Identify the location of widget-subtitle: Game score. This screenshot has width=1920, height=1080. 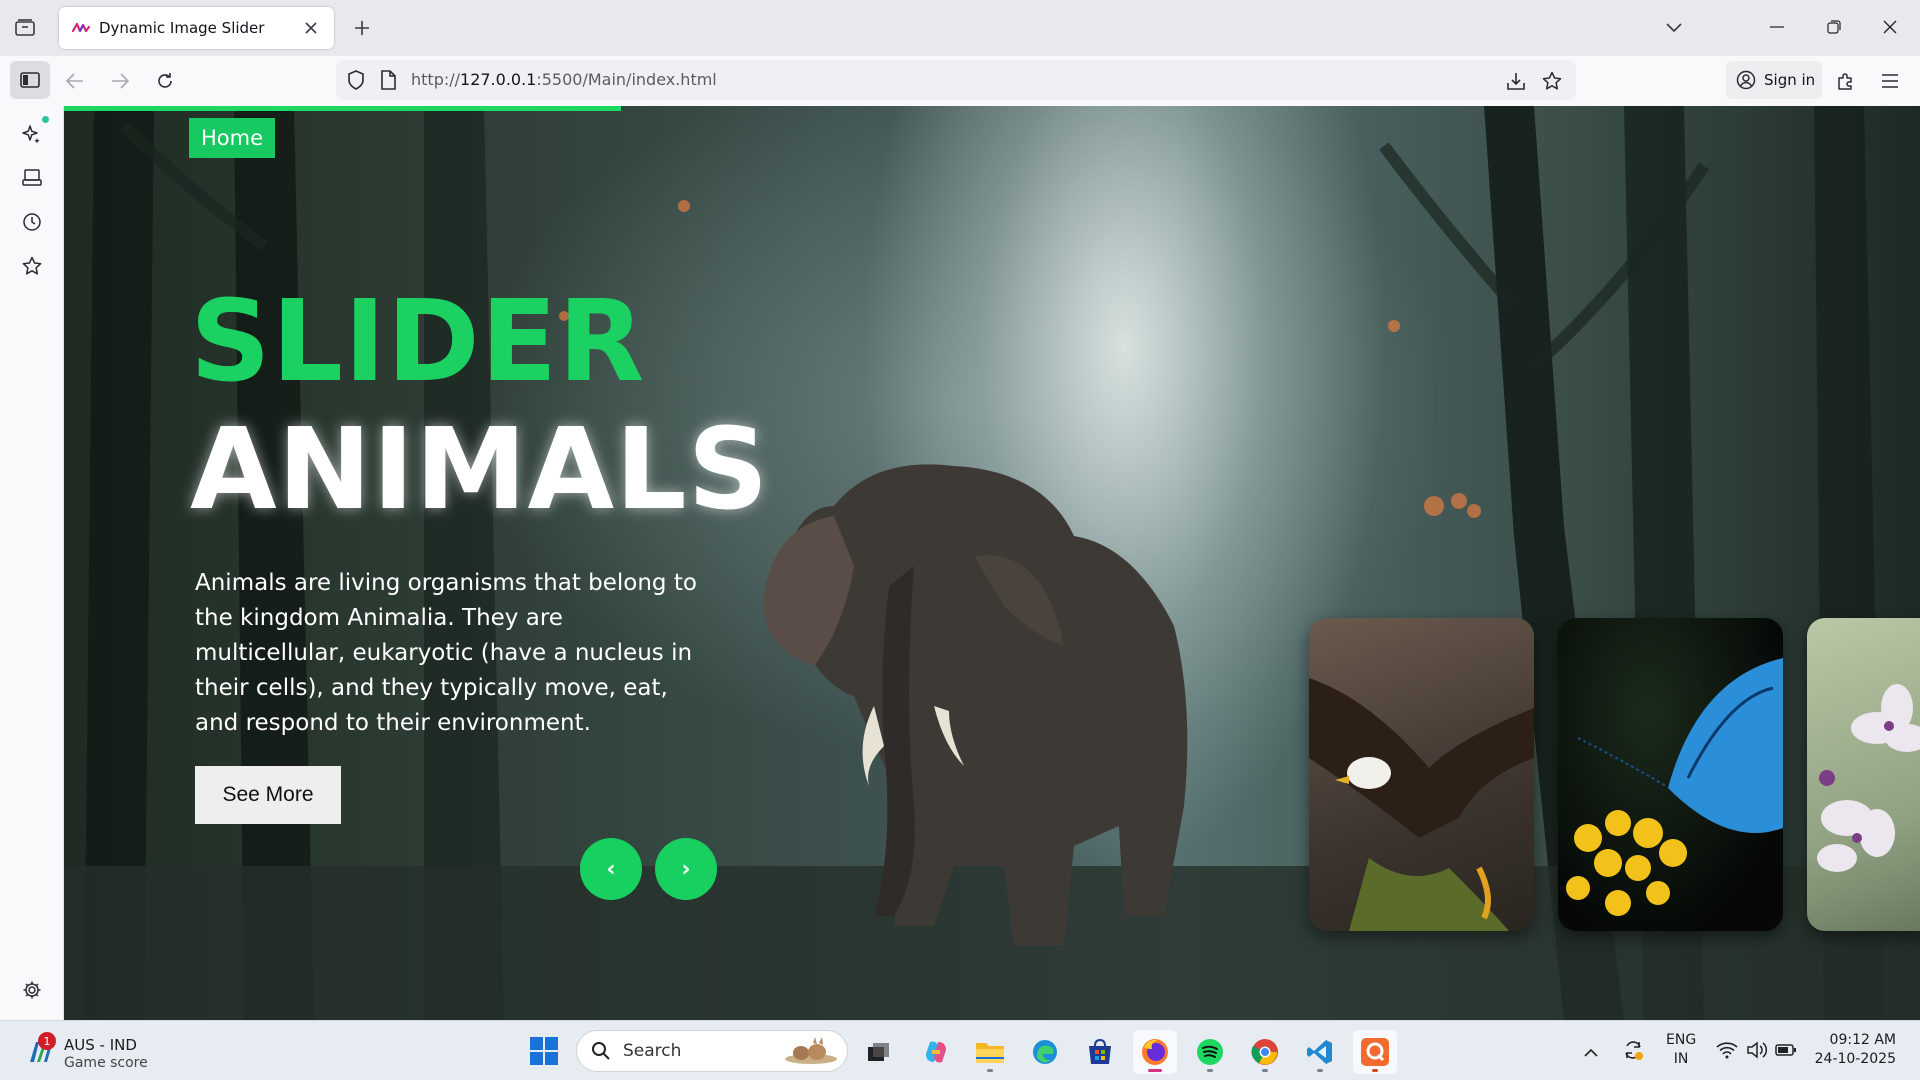
(106, 1063).